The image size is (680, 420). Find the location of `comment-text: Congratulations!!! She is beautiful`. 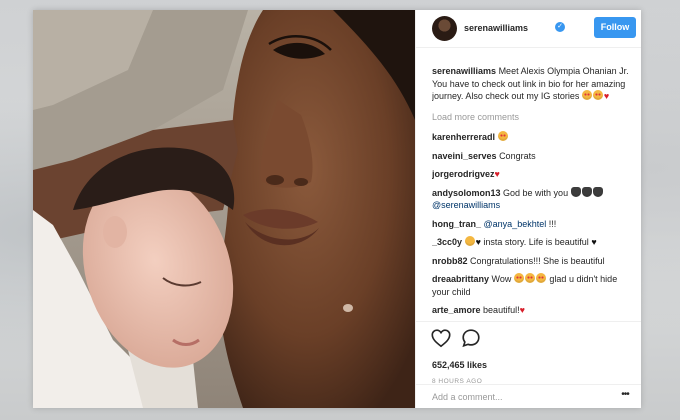

comment-text: Congratulations!!! She is beautiful is located at coordinates (537, 260).